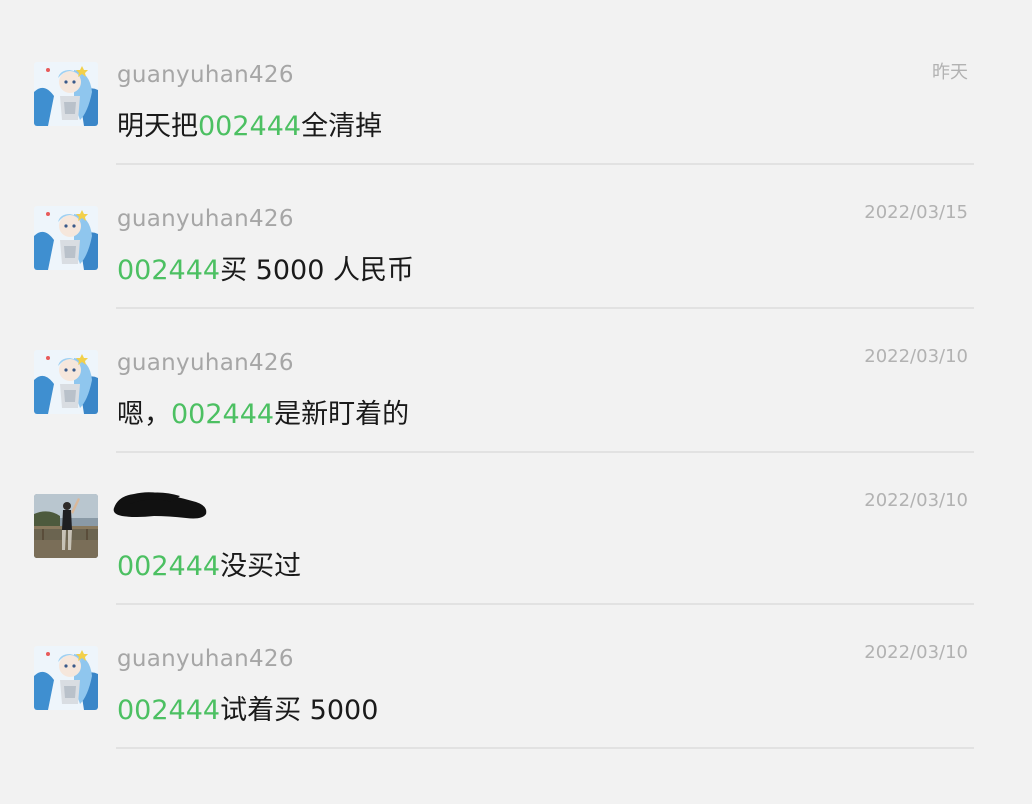  I want to click on anime-avatar-icon, so click(66, 678).